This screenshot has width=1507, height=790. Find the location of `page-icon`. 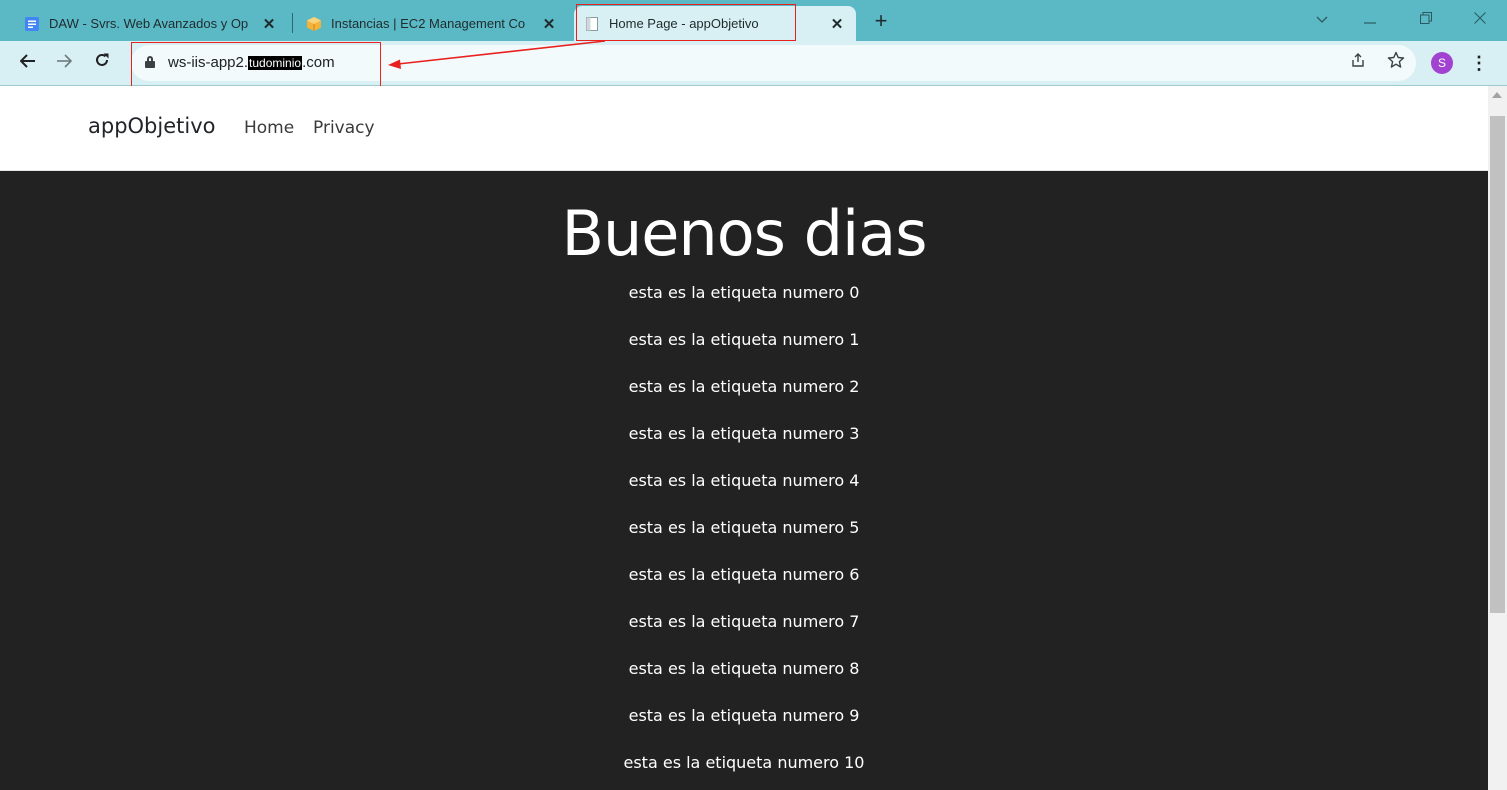

page-icon is located at coordinates (592, 24).